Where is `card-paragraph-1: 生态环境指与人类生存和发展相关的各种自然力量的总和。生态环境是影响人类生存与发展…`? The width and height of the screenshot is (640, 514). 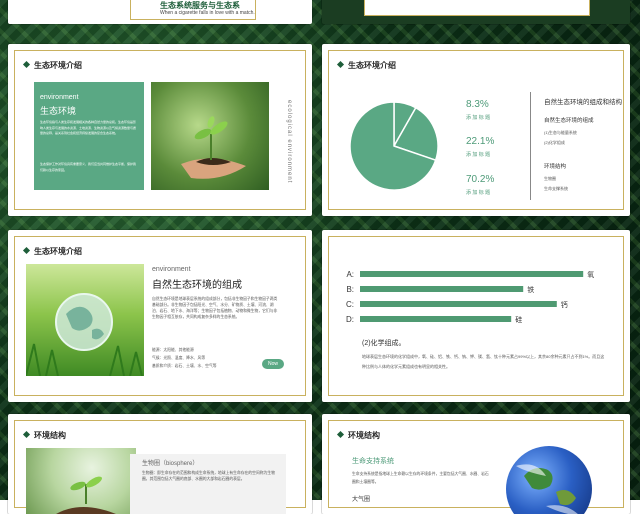
card-paragraph-1: 生态环境指与人类生存和发展相关的各种自然力量的总和。生态环境是影响人类生存与发展… is located at coordinates (88, 127).